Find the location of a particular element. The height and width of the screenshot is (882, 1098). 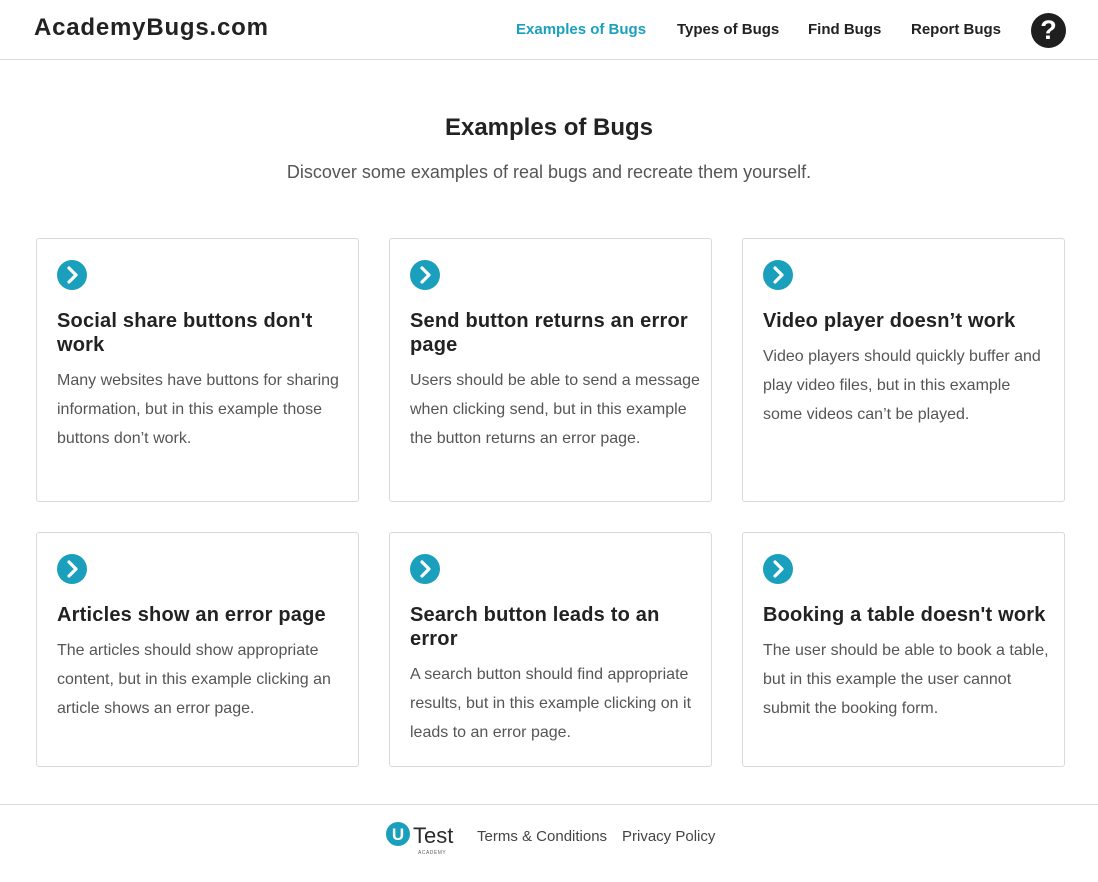

privacy-link: Privacy Policy is located at coordinates (668, 836).